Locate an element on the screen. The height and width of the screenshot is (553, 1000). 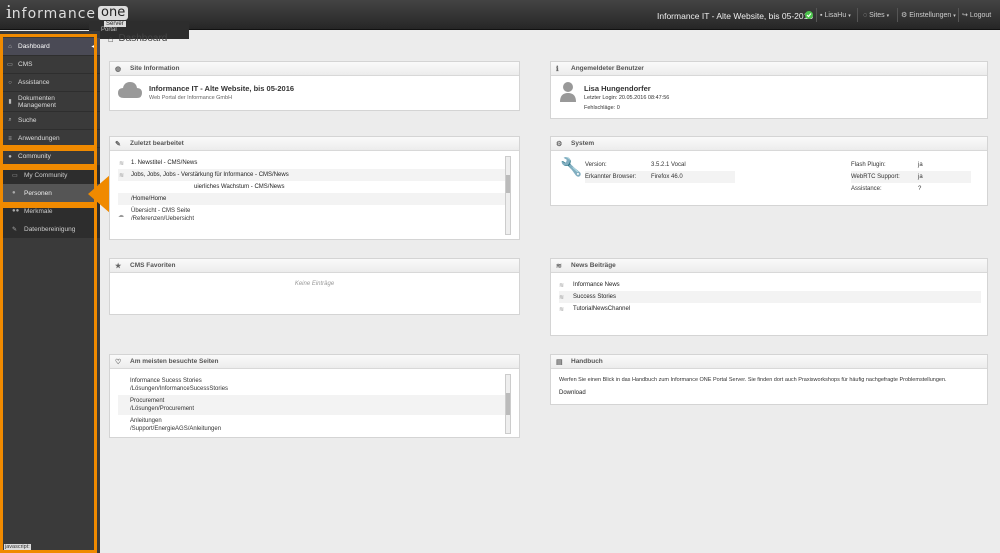
panel-header: ▤ Handbuch is located at coordinates (769, 362).